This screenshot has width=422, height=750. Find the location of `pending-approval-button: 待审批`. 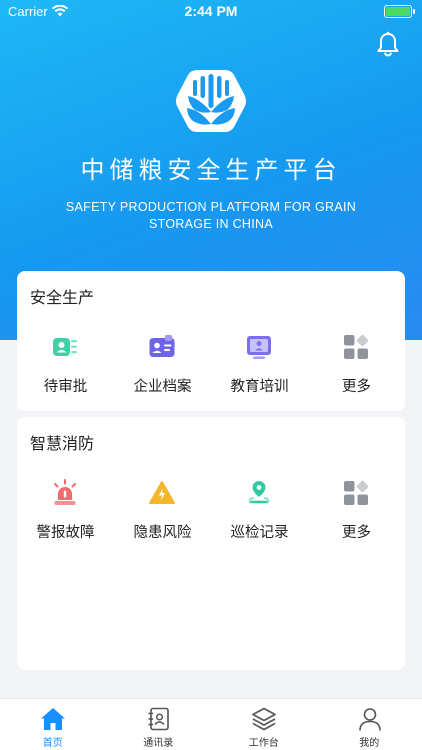

pending-approval-button: 待审批 is located at coordinates (65, 364).